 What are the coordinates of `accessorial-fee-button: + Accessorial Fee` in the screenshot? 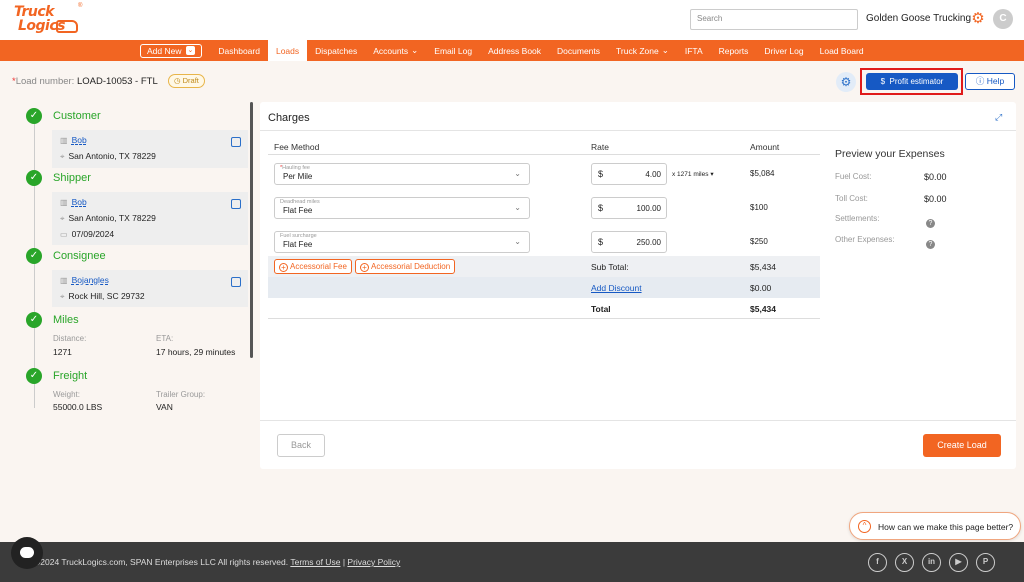 It's located at (313, 266).